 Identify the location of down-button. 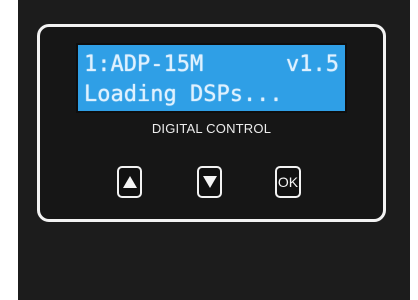
(209, 182).